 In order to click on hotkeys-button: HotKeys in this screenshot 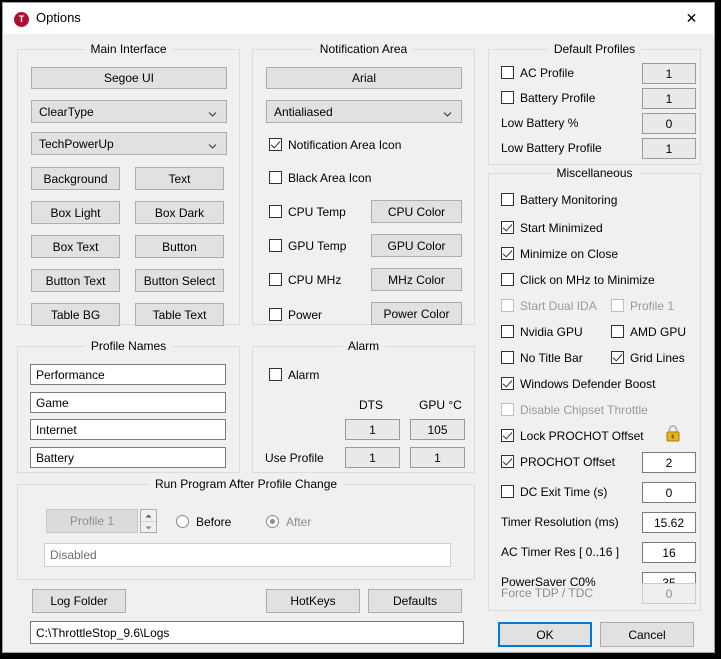, I will do `click(313, 601)`.